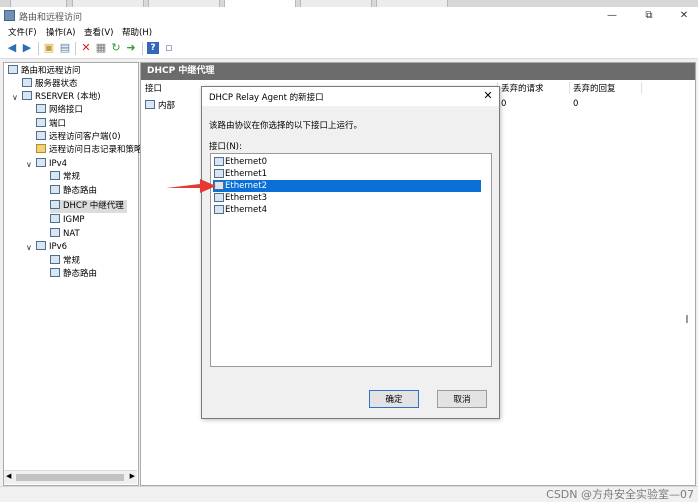 Image resolution: width=698 pixels, height=502 pixels. Describe the element at coordinates (153, 88) in the screenshot. I see `column-interface: 接口` at that location.